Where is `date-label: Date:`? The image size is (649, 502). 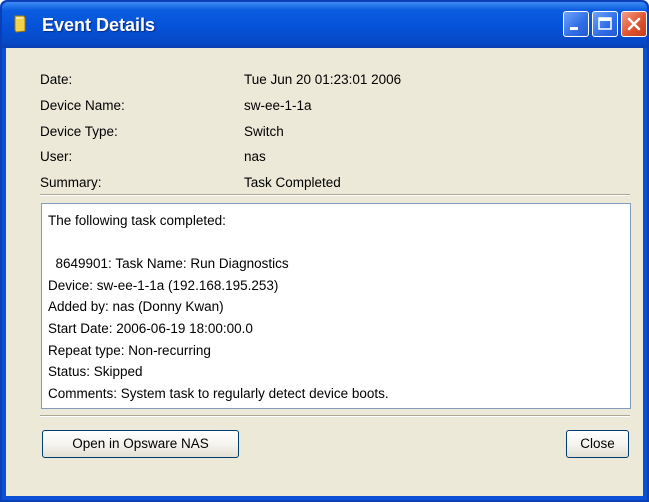
date-label: Date: is located at coordinates (56, 79).